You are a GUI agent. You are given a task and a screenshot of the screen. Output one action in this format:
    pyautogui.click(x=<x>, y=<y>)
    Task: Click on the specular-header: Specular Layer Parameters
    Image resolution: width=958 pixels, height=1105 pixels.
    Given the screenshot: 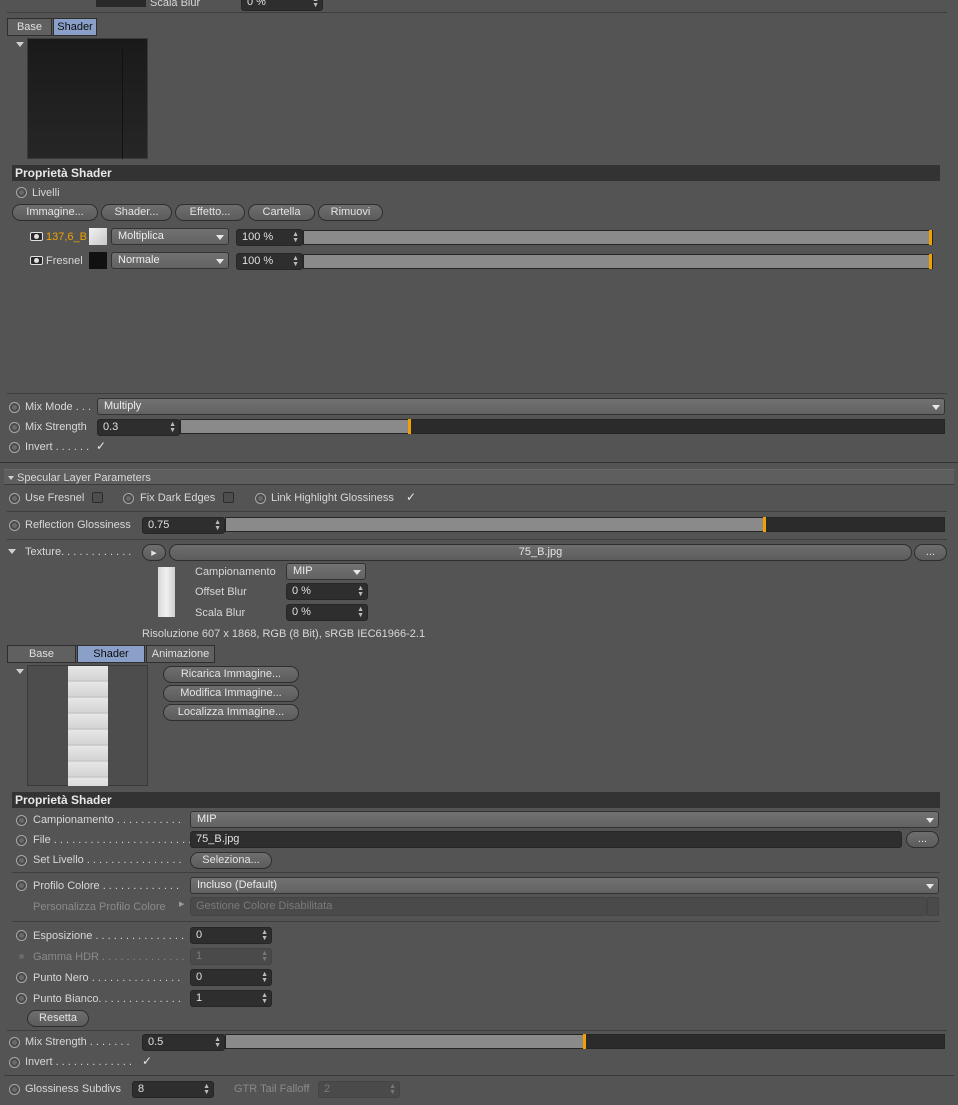 What is the action you would take?
    pyautogui.click(x=84, y=478)
    